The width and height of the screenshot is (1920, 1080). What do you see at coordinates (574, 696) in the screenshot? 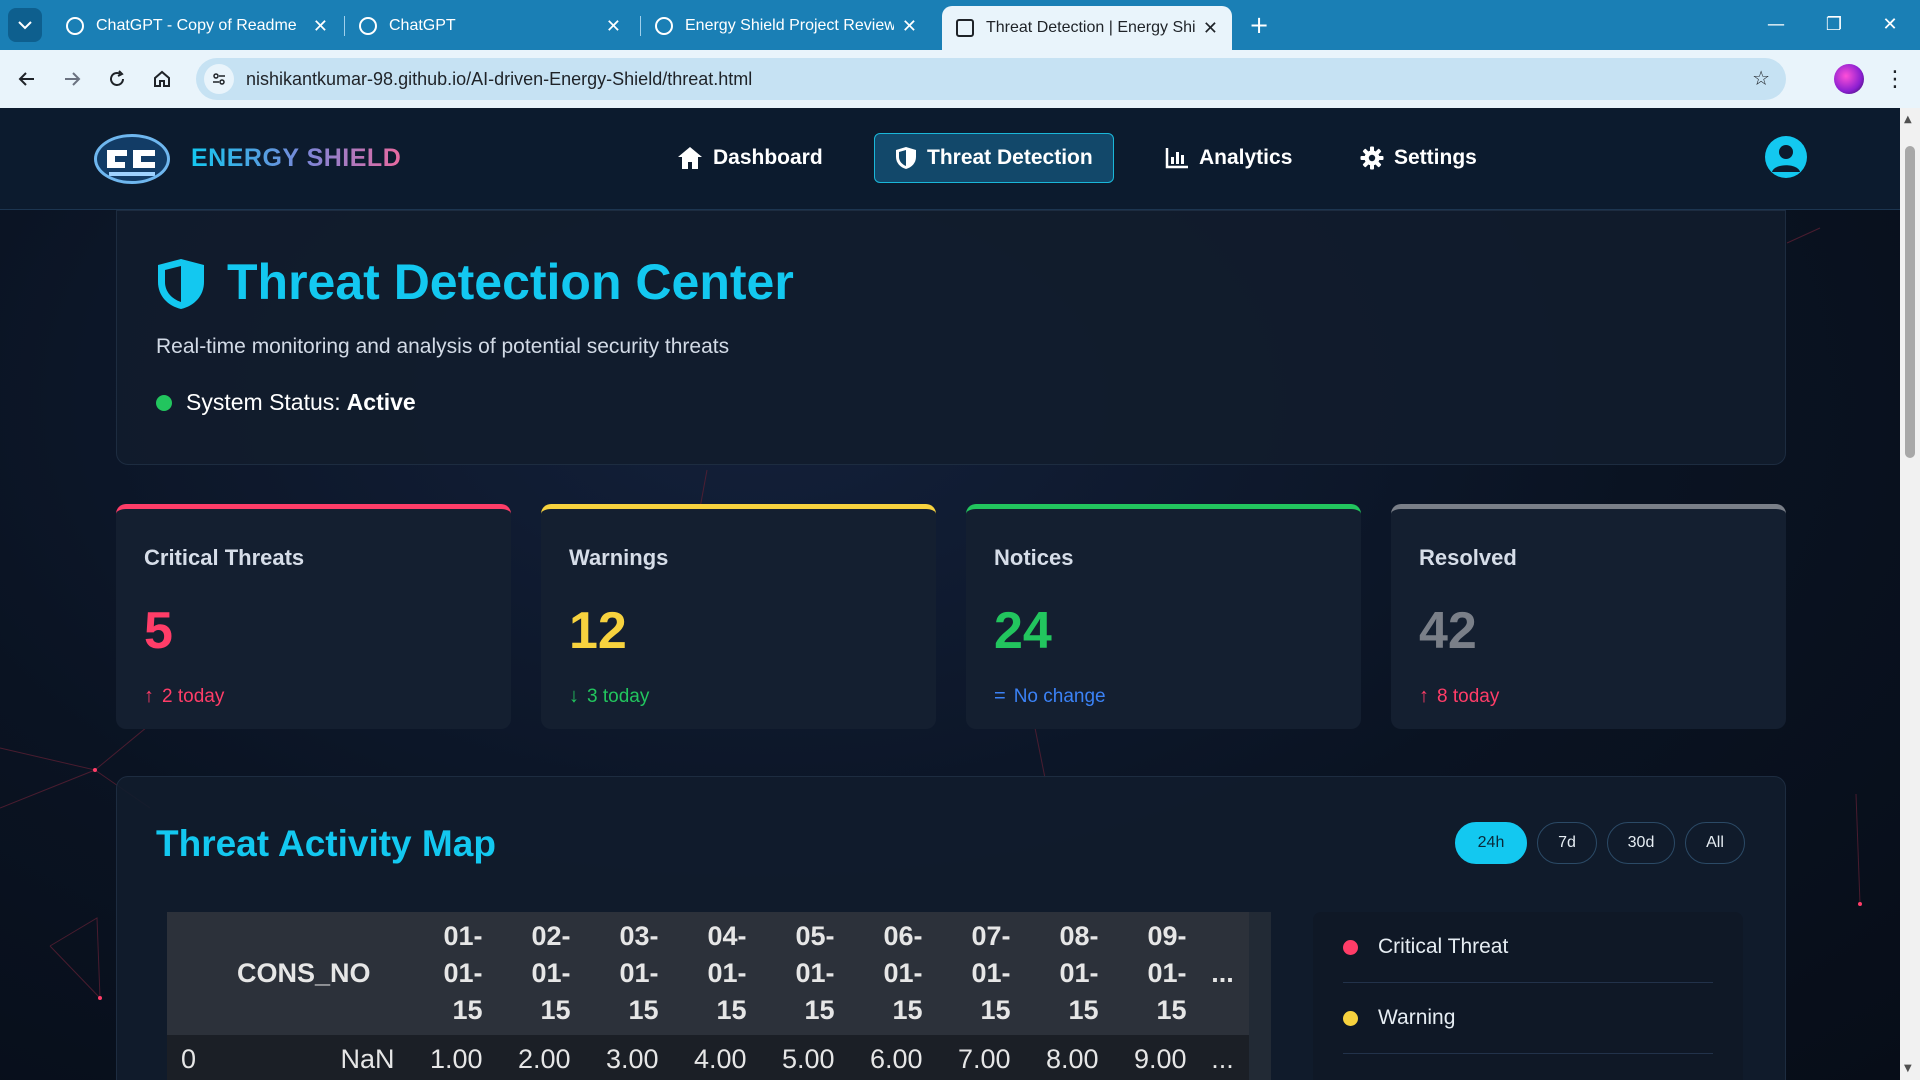
I see `arrow-down-icon: ↓` at bounding box center [574, 696].